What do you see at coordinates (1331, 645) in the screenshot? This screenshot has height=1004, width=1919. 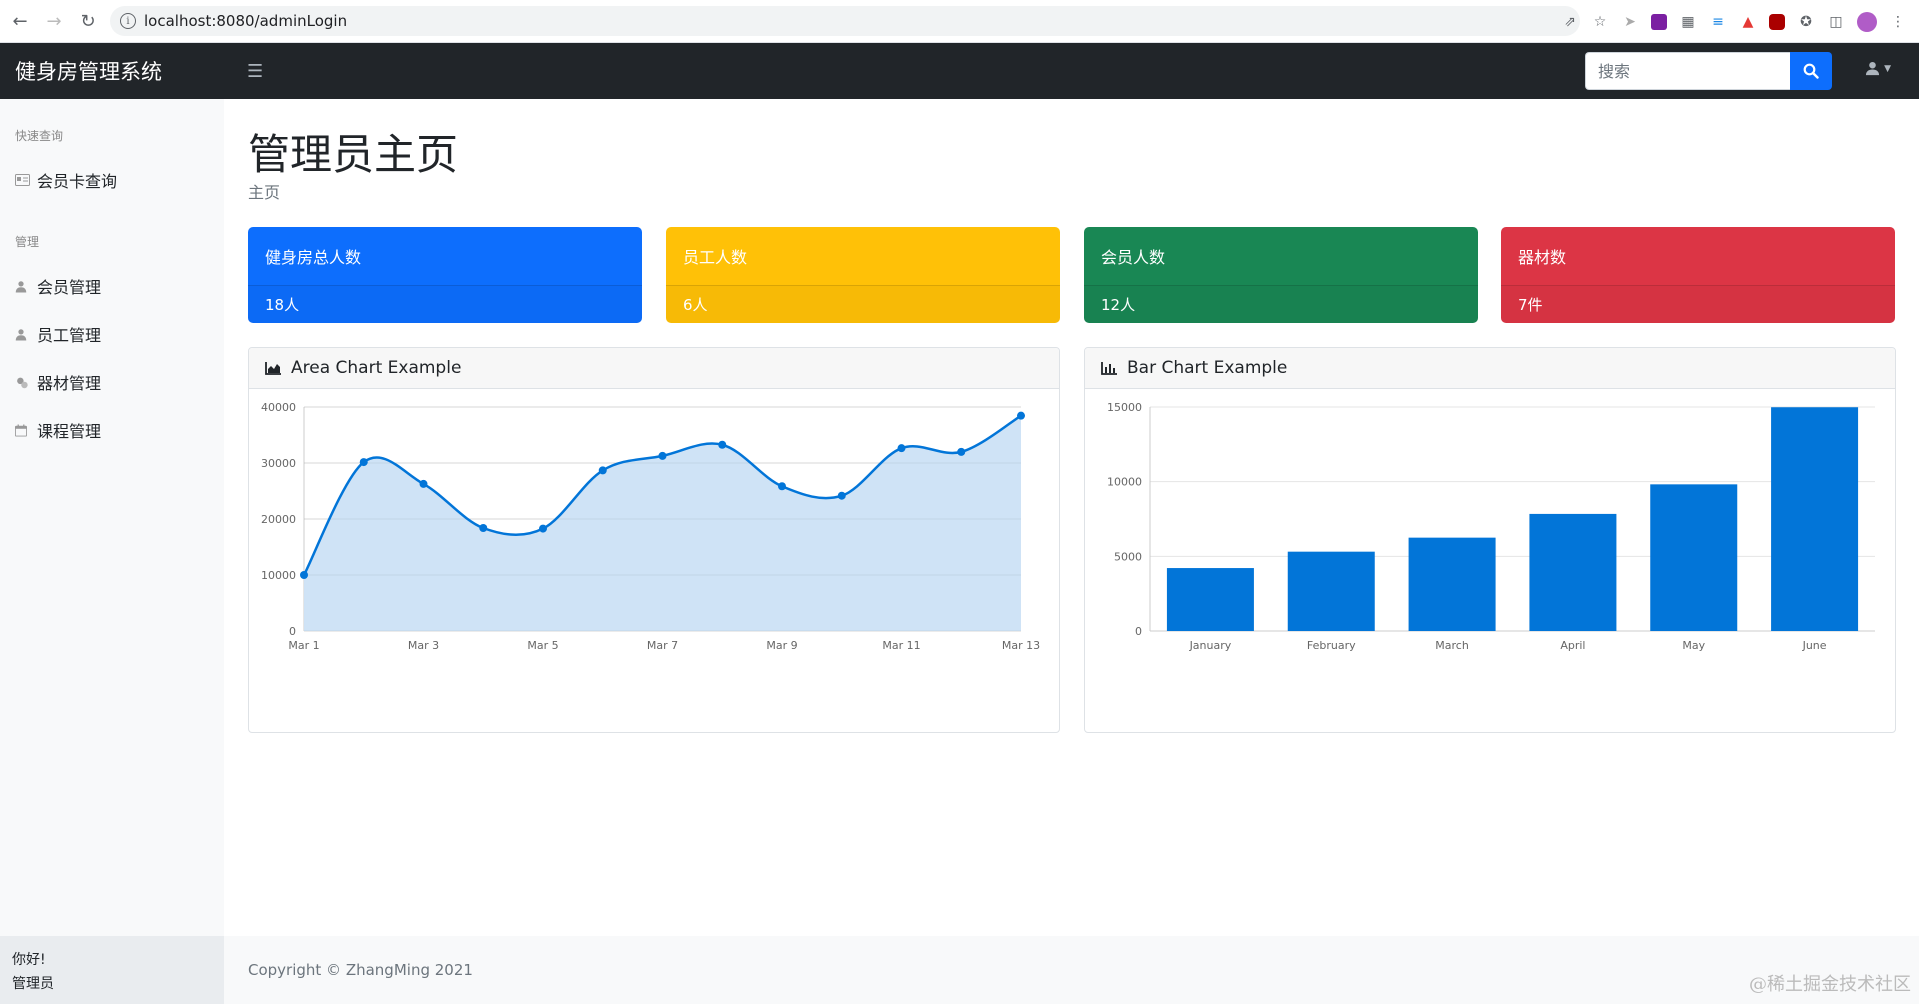 I see `x-tick-label: February` at bounding box center [1331, 645].